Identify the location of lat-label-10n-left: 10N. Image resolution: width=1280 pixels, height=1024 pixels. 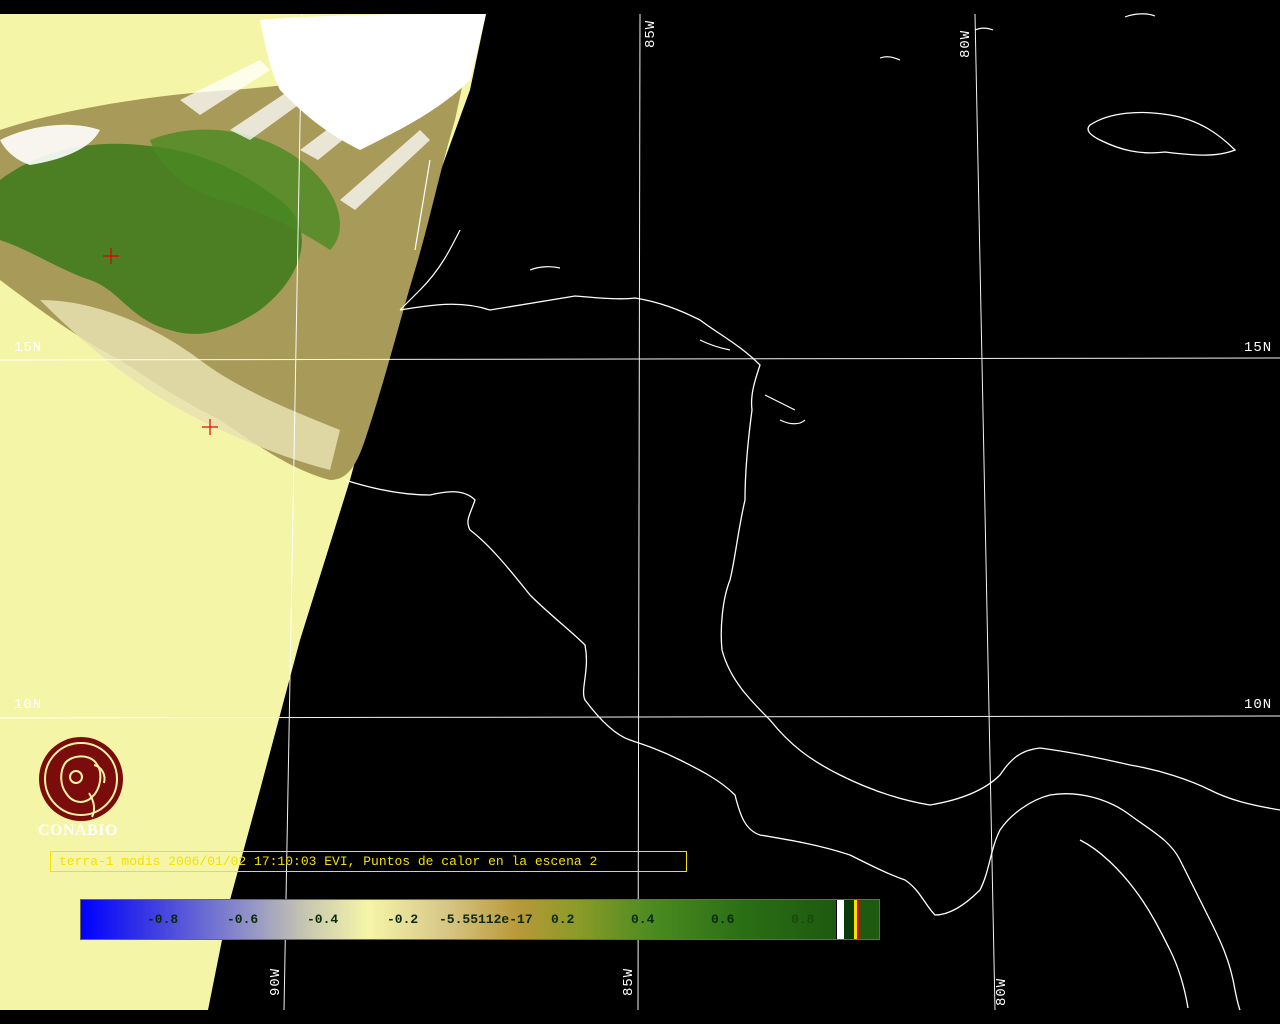
(28, 705).